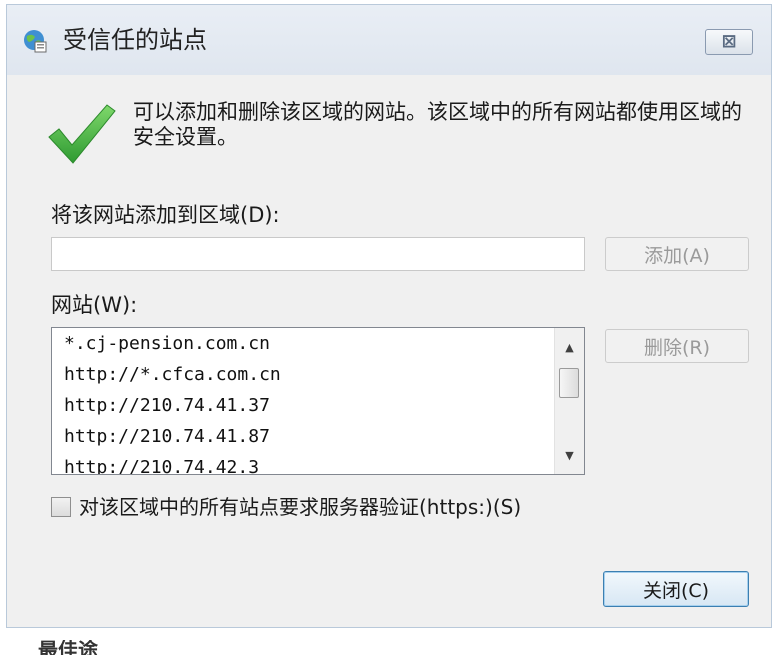  I want to click on https-checkbox-row: 对该区域中的所有站点要求服务器验证(https:)(S), so click(286, 507).